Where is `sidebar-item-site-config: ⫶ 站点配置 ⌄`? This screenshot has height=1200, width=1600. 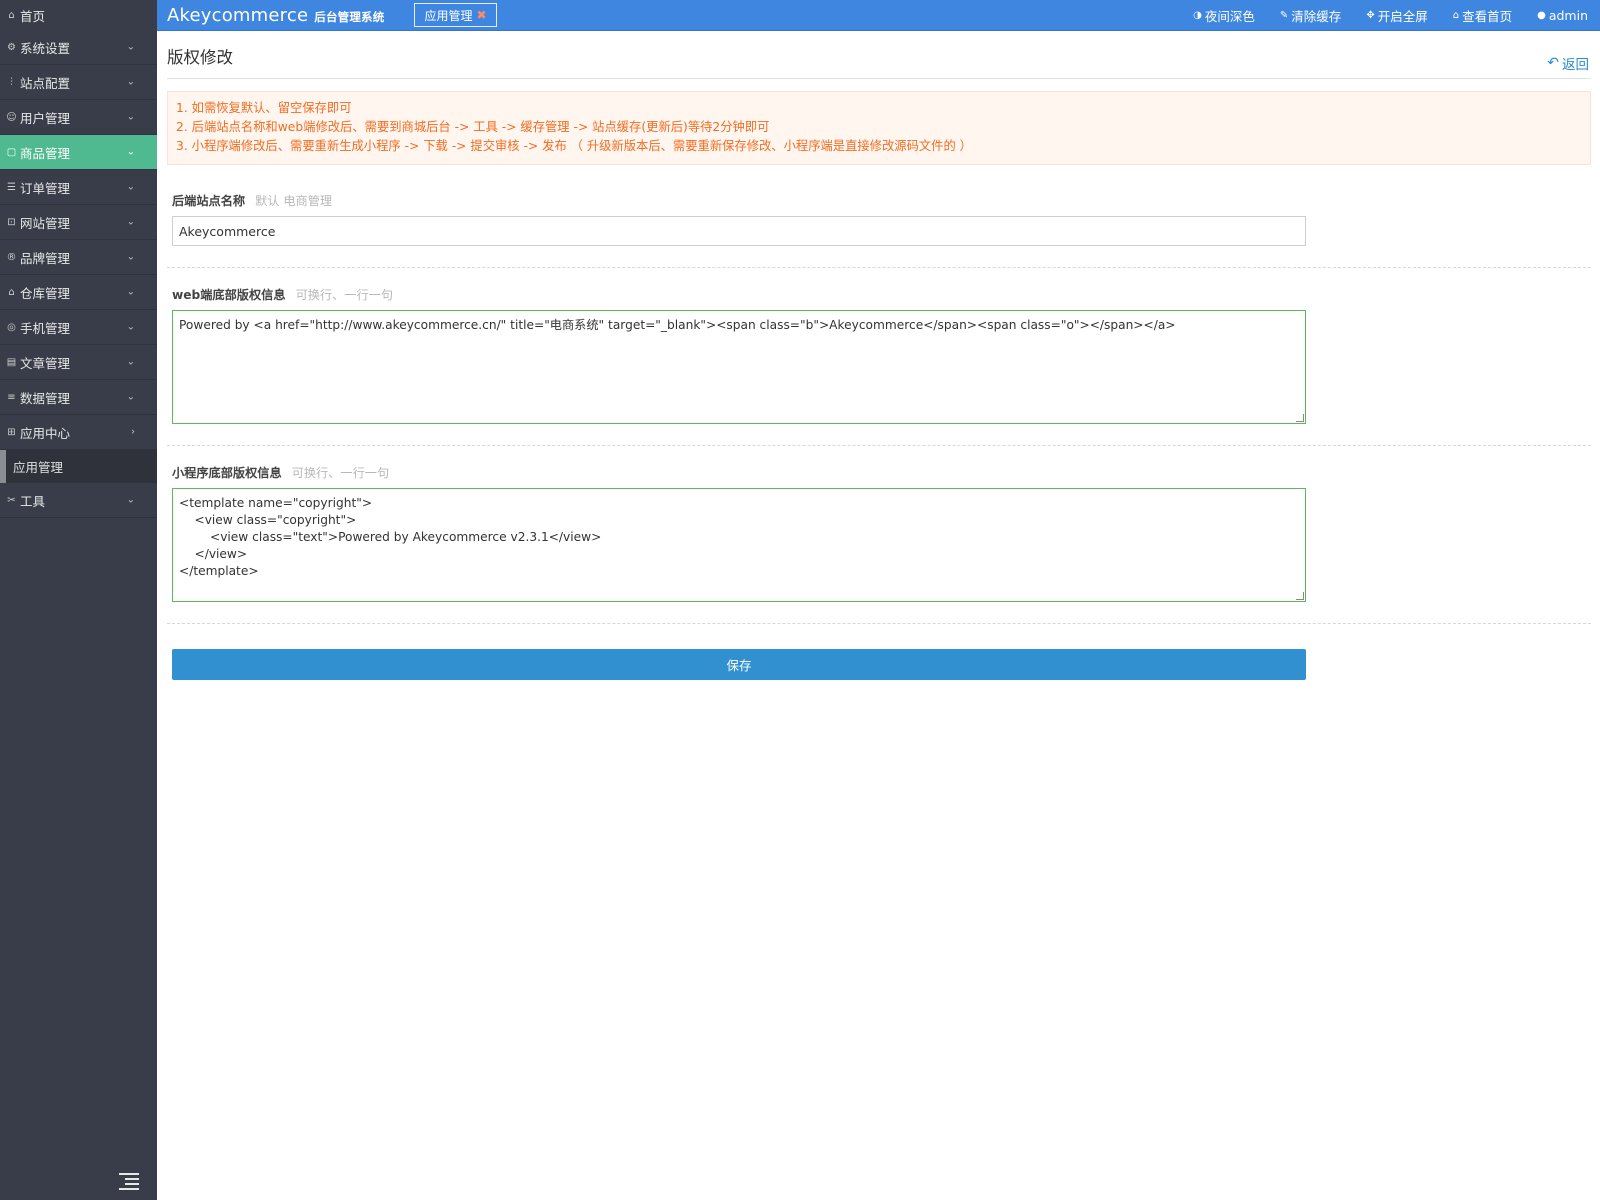 sidebar-item-site-config: ⫶ 站点配置 ⌄ is located at coordinates (78, 82).